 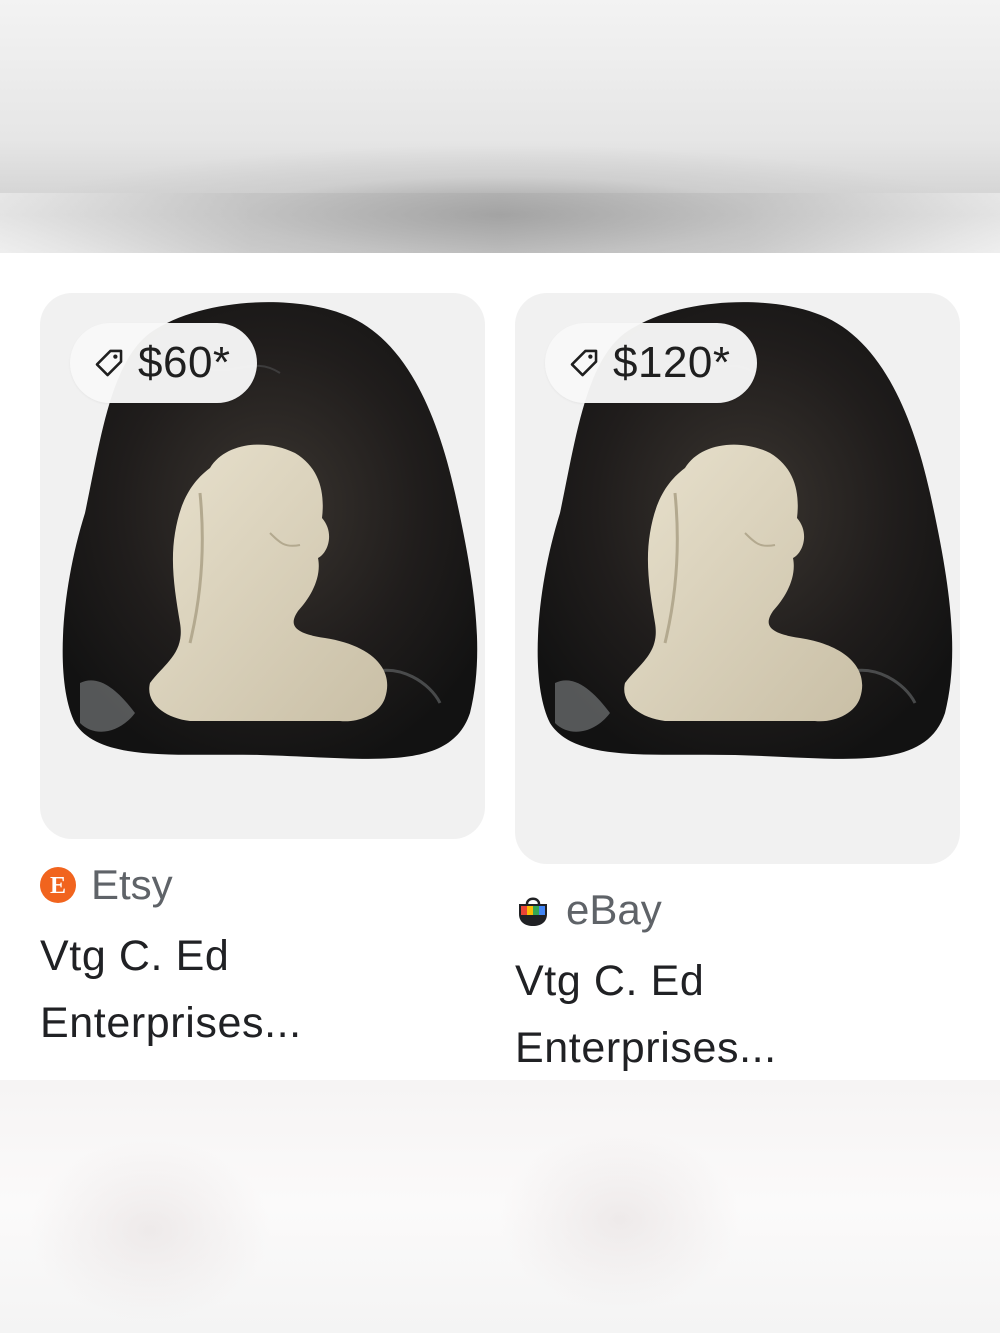 What do you see at coordinates (614, 909) in the screenshot?
I see `merchant-name: eBay` at bounding box center [614, 909].